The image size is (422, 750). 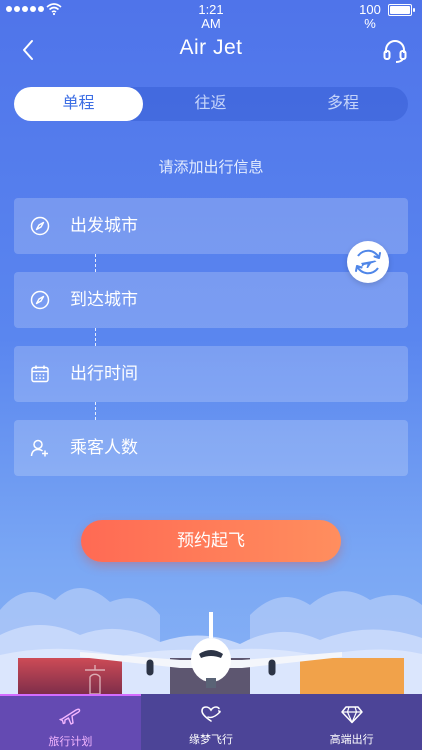 I want to click on calendar-icon, so click(x=40, y=374).